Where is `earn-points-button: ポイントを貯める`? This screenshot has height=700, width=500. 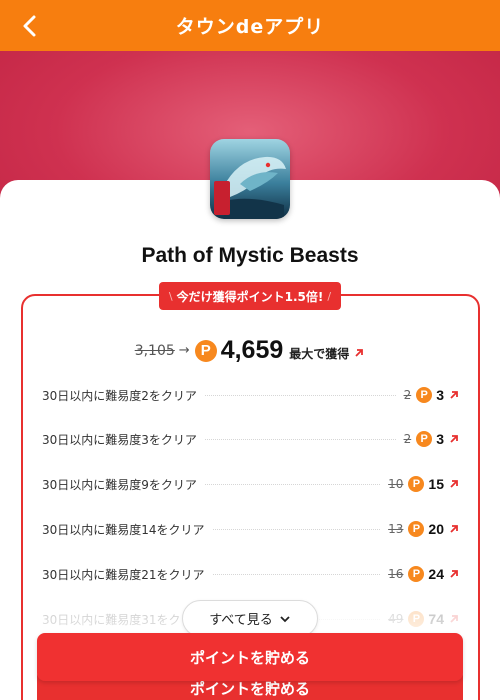
earn-points-button: ポイントを貯める is located at coordinates (250, 657).